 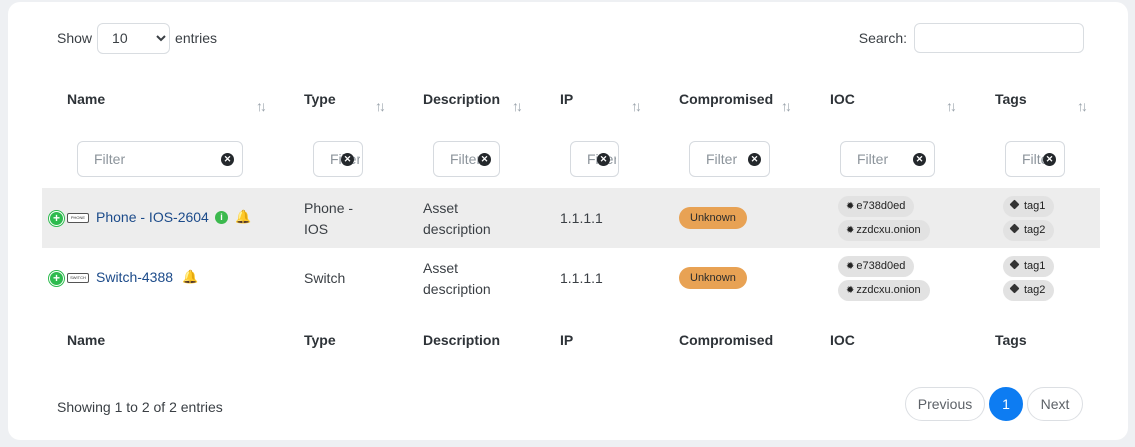 I want to click on footer-header-tags: Tags, so click(x=1011, y=340).